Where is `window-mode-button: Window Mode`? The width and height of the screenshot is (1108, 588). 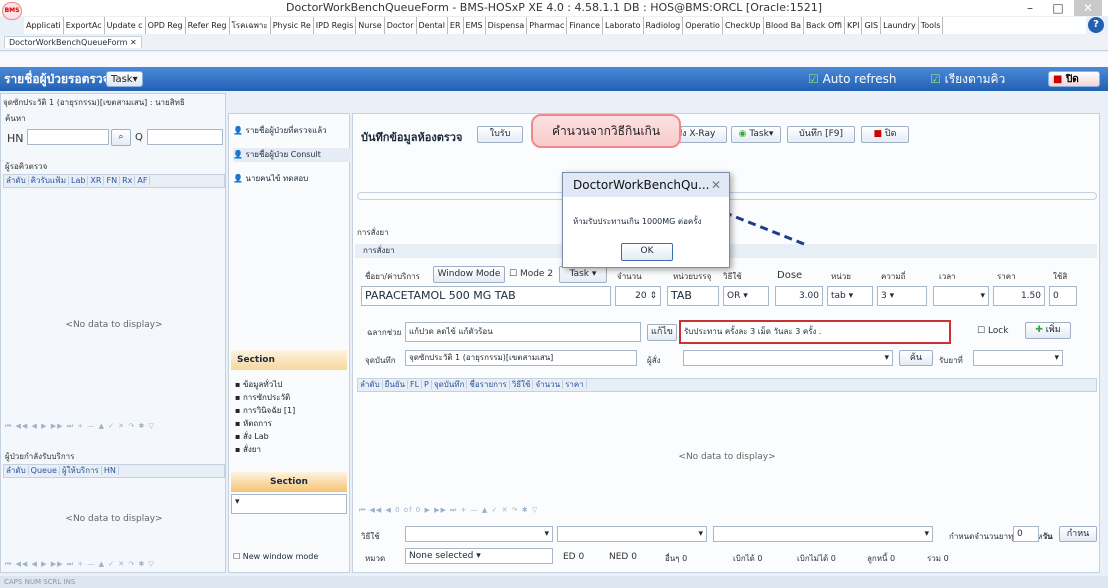 window-mode-button: Window Mode is located at coordinates (469, 274).